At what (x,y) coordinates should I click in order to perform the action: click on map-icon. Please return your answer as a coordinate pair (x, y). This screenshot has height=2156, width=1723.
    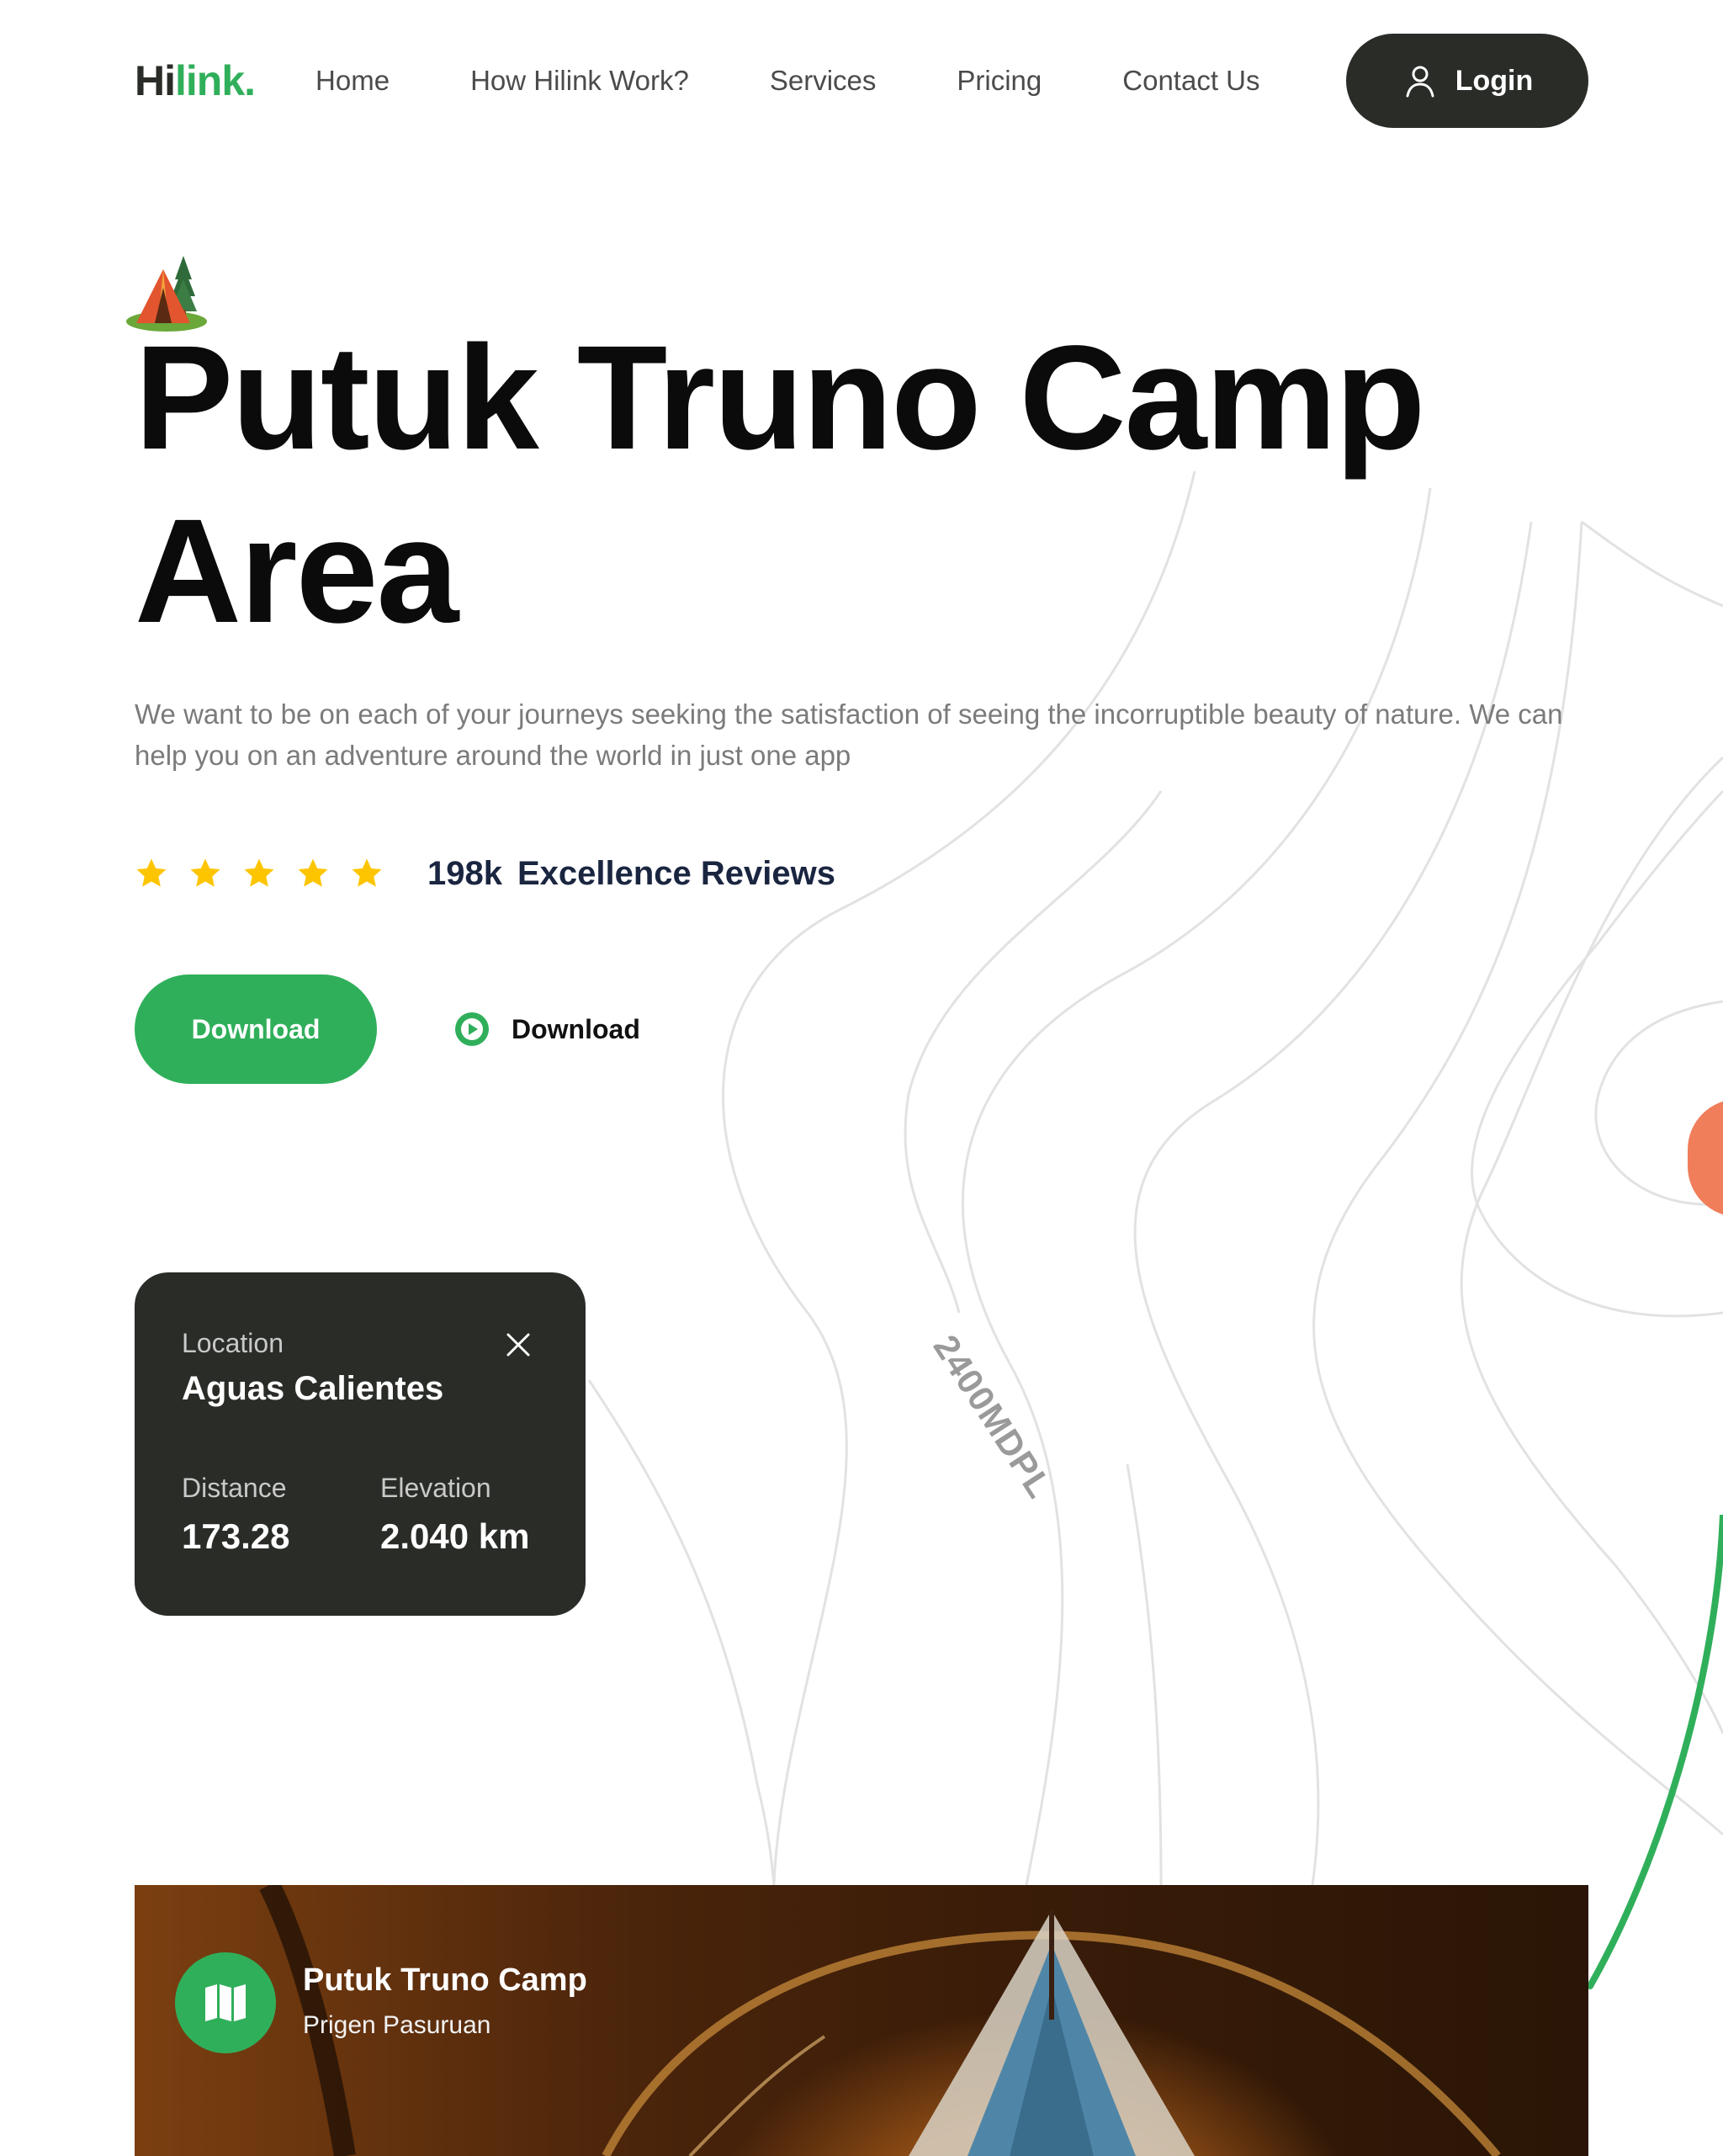
    Looking at the image, I should click on (225, 2002).